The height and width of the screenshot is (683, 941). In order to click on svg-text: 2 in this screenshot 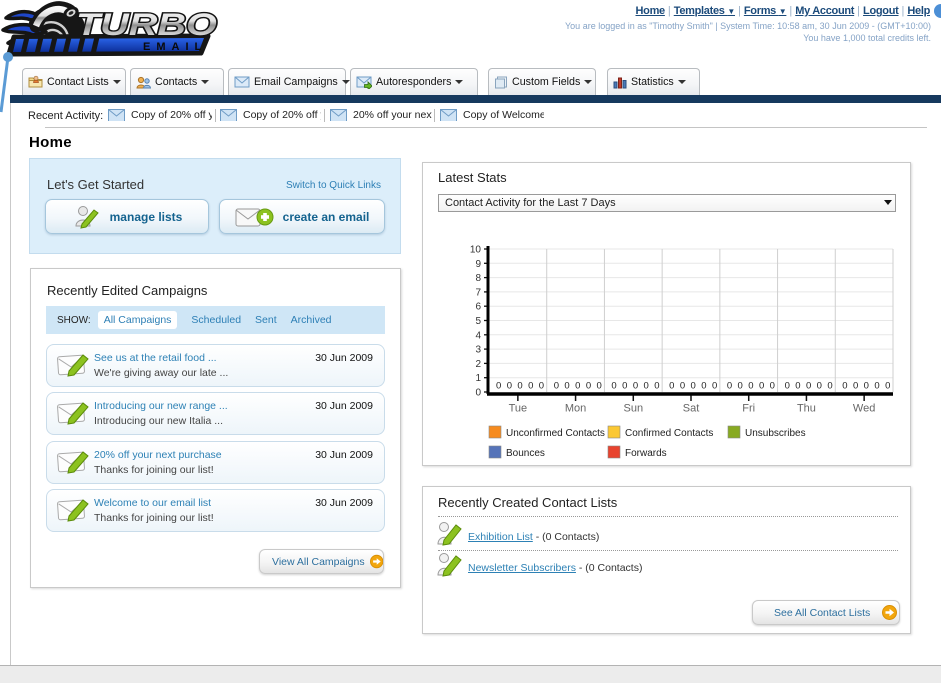, I will do `click(478, 364)`.